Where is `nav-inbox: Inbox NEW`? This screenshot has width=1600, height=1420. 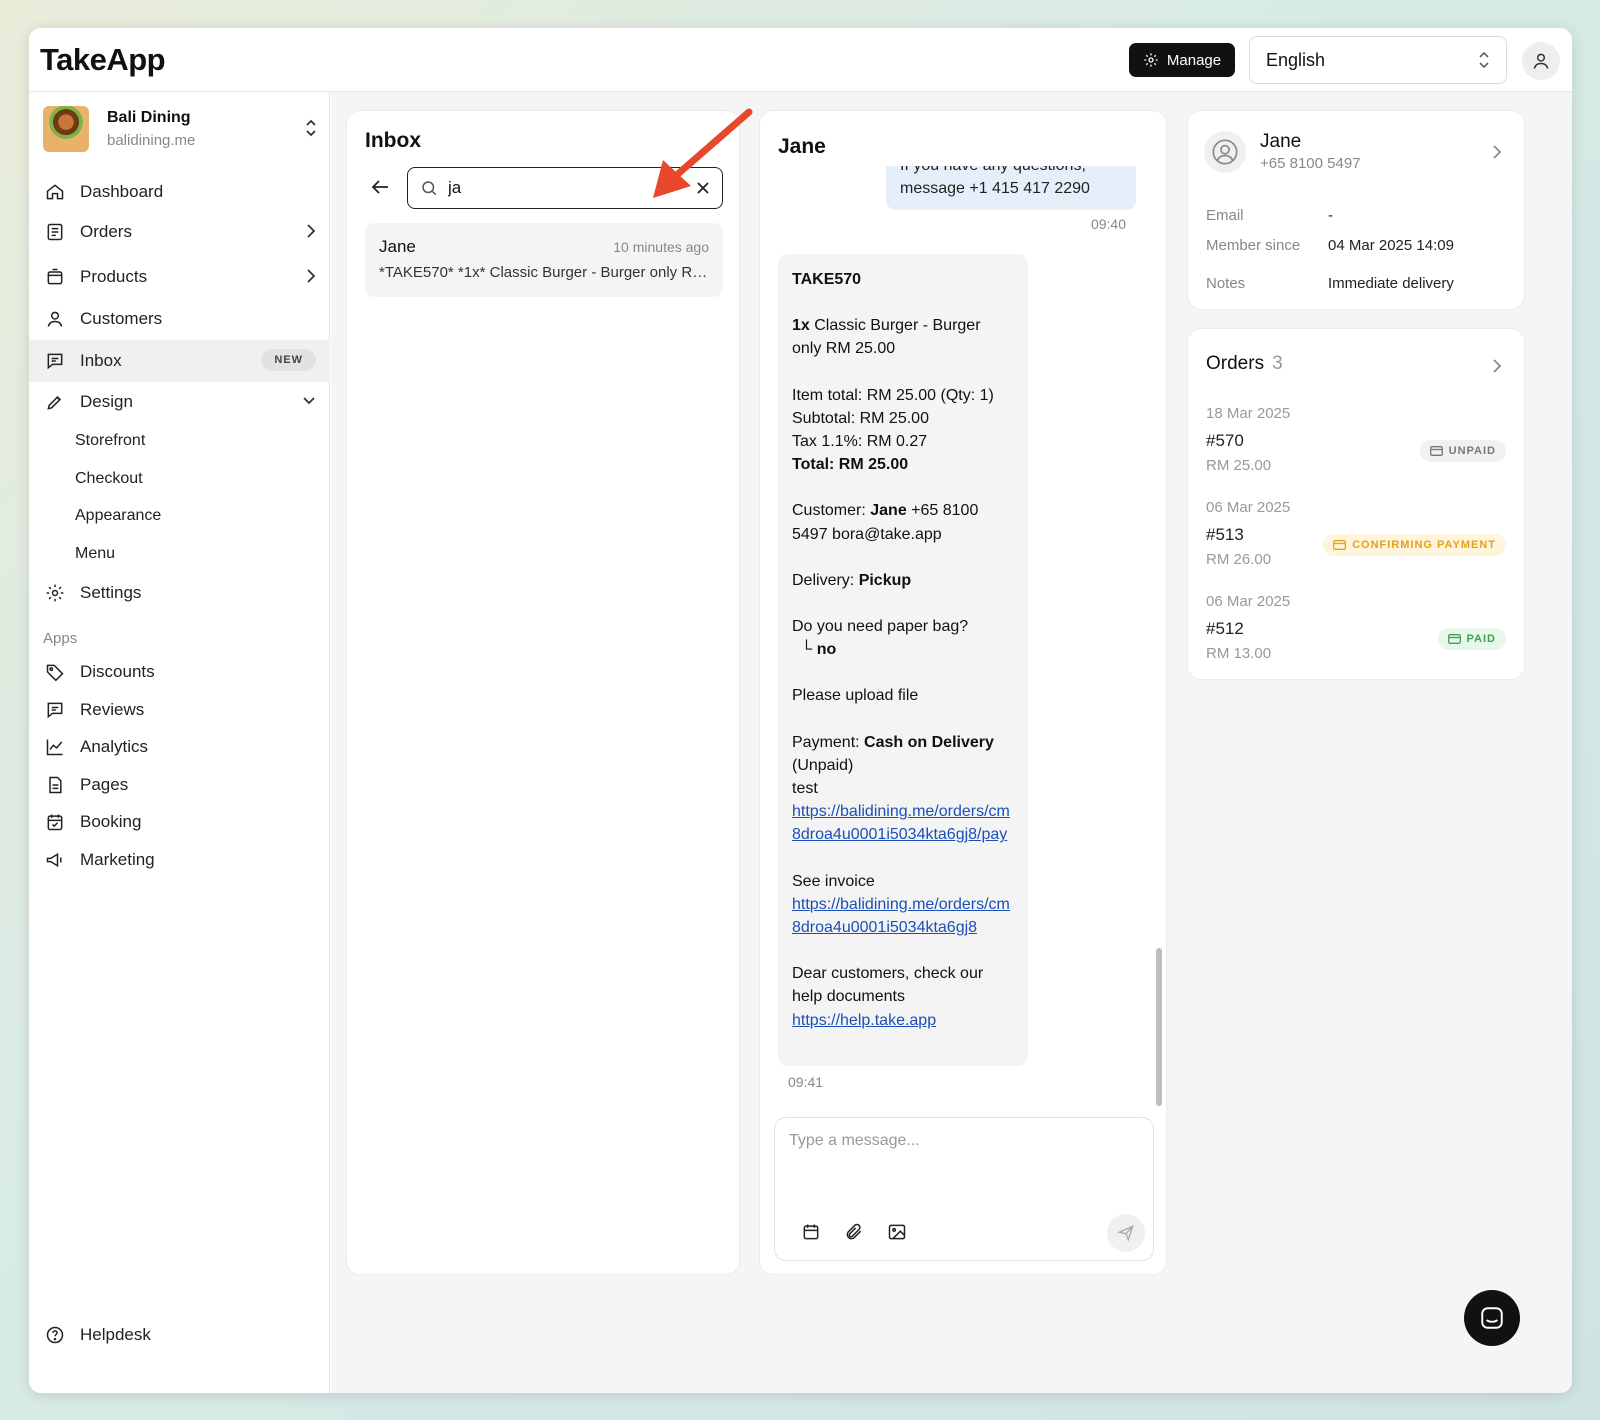 nav-inbox: Inbox NEW is located at coordinates (179, 361).